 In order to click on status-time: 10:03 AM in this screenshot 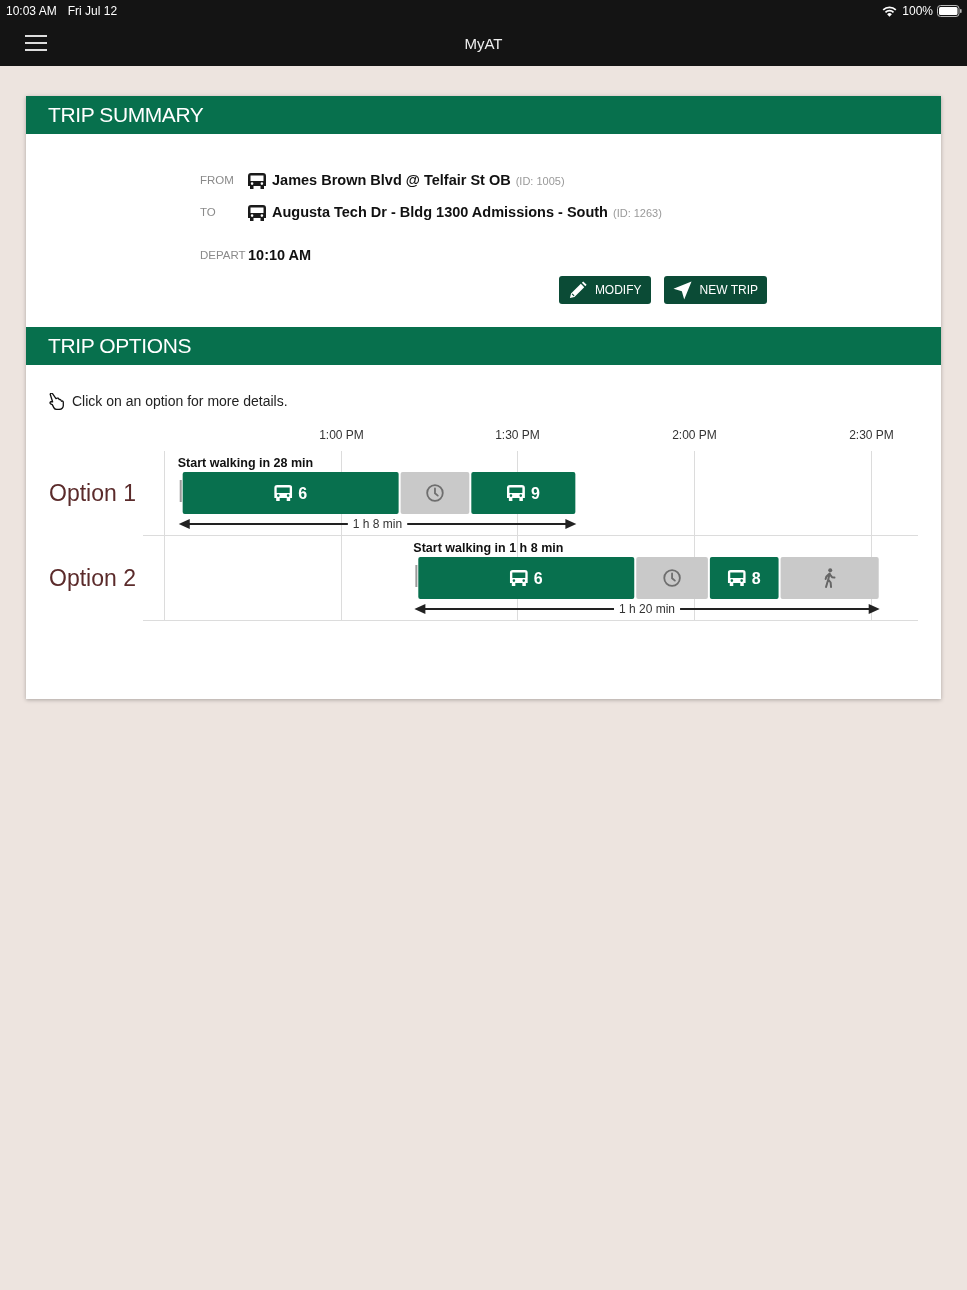, I will do `click(31, 11)`.